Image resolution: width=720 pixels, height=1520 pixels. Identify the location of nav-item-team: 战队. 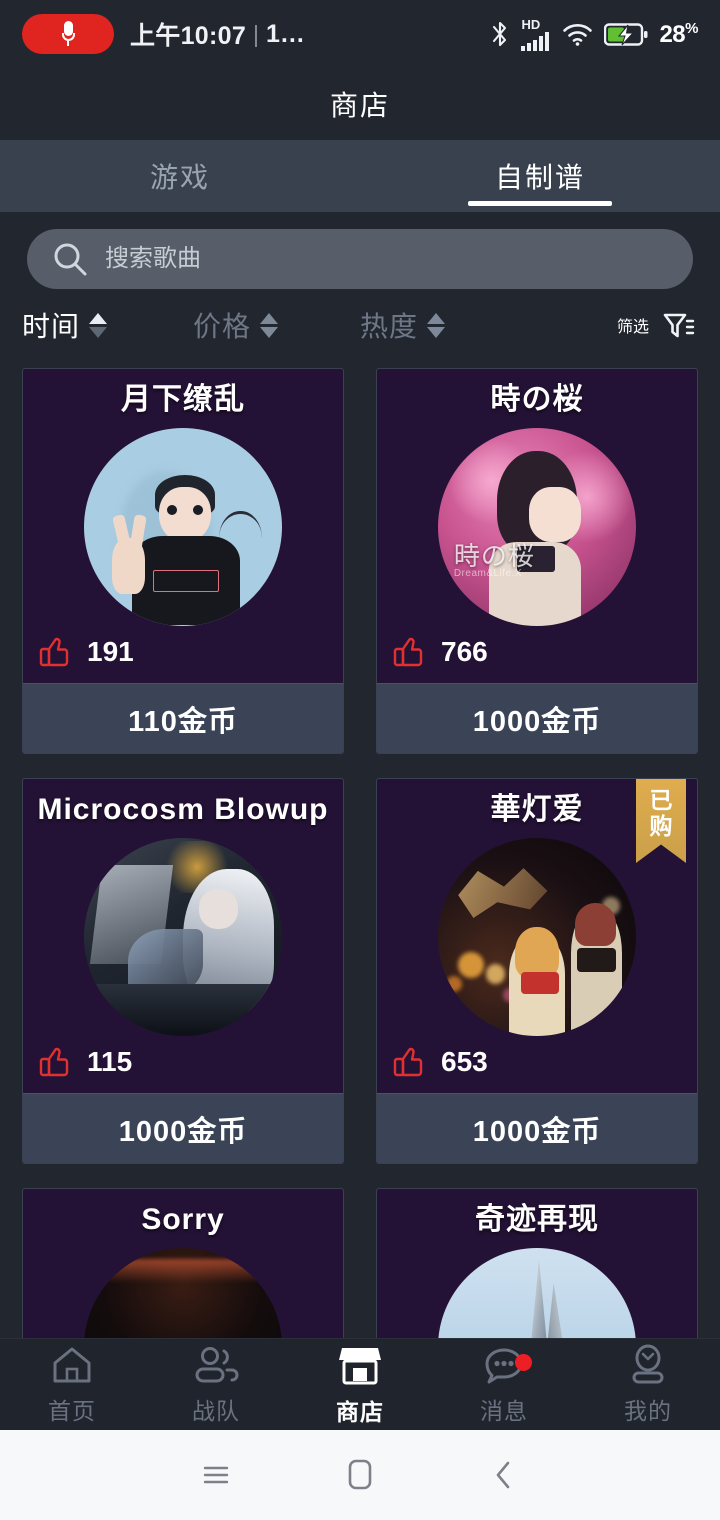
(216, 1385).